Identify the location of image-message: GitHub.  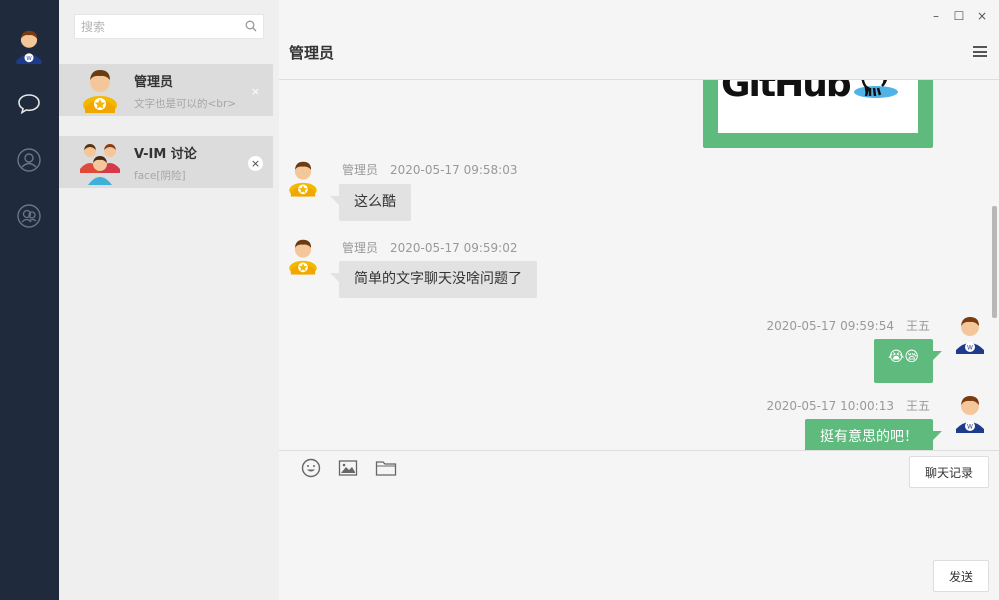
(818, 114).